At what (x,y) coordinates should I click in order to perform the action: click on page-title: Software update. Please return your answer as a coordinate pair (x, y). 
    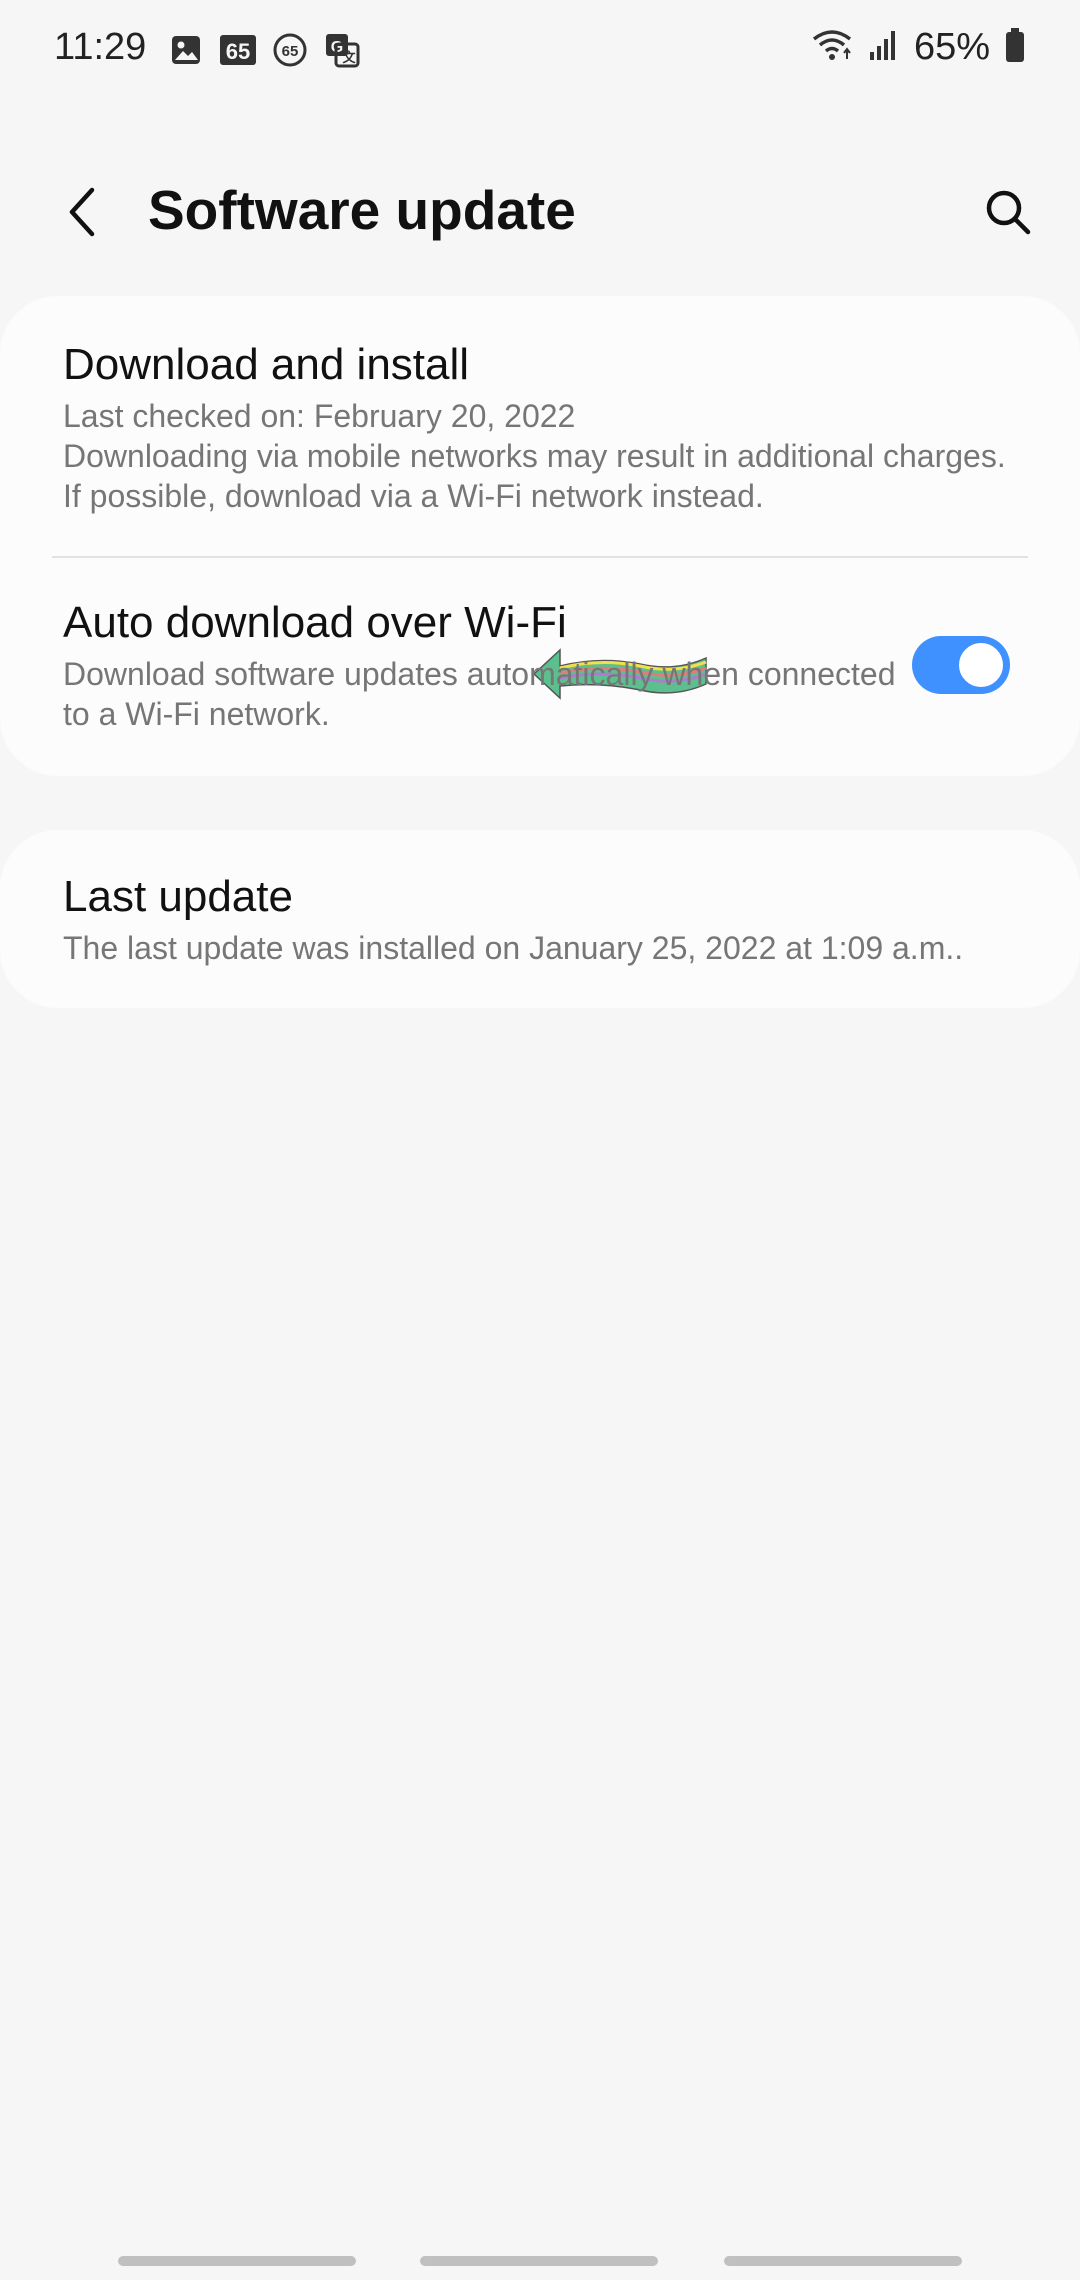
    Looking at the image, I should click on (362, 210).